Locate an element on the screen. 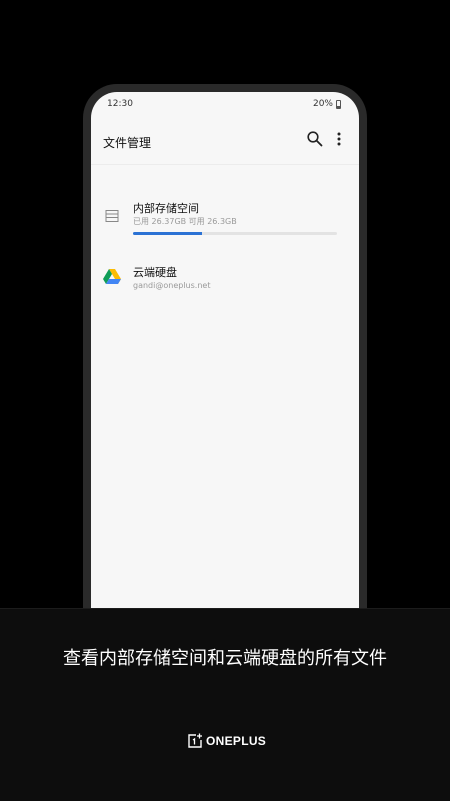 The height and width of the screenshot is (801, 450). storage-usage-text: 已用 26.37GB 可用 26.3GB is located at coordinates (185, 221).